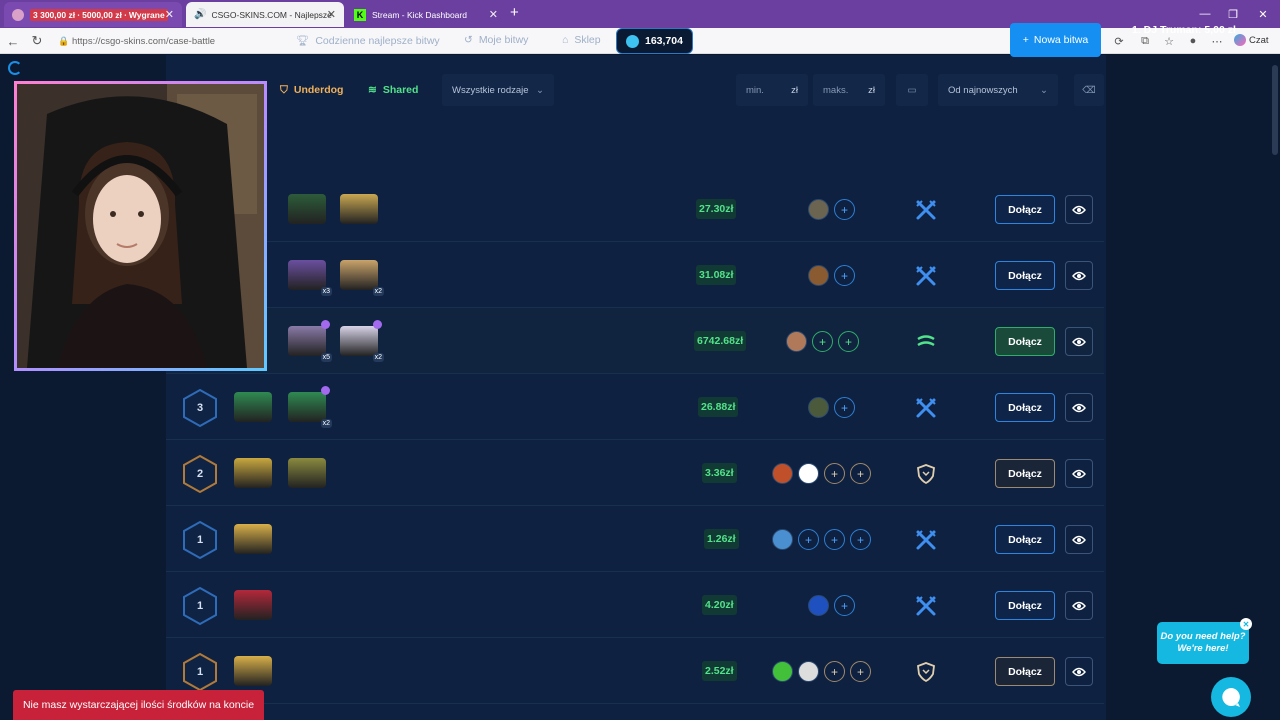 The height and width of the screenshot is (720, 1280). Describe the element at coordinates (772, 90) in the screenshot. I see `min-price-input: min. zł` at that location.